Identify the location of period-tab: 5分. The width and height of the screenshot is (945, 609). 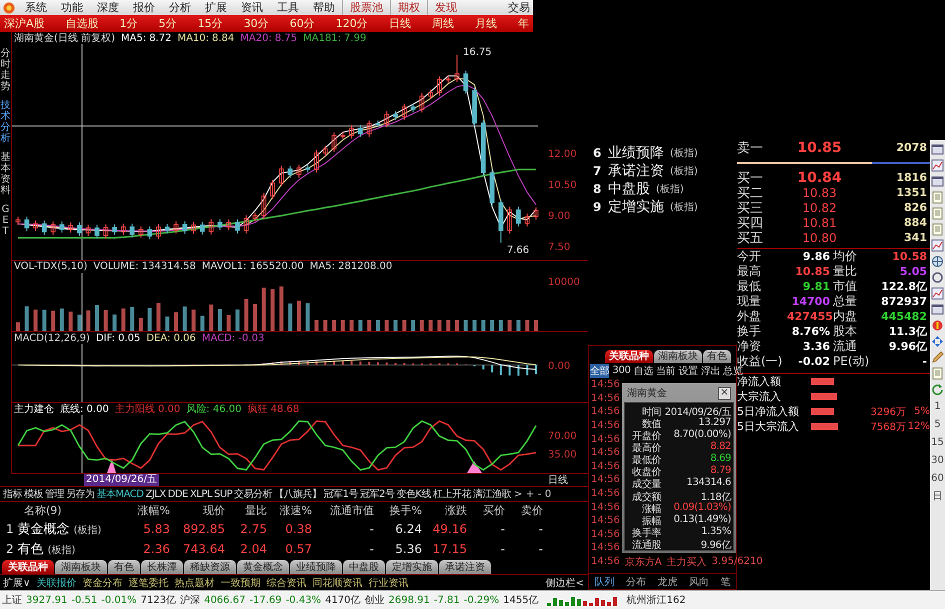
(167, 24).